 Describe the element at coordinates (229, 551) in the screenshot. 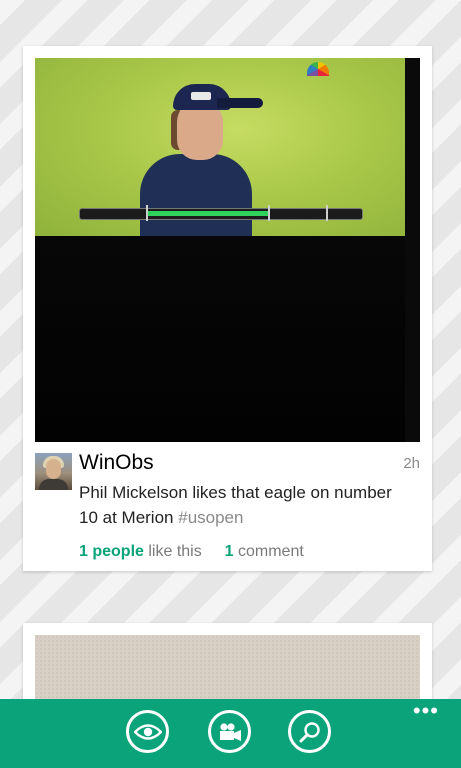

I see `comments-count: 1` at that location.